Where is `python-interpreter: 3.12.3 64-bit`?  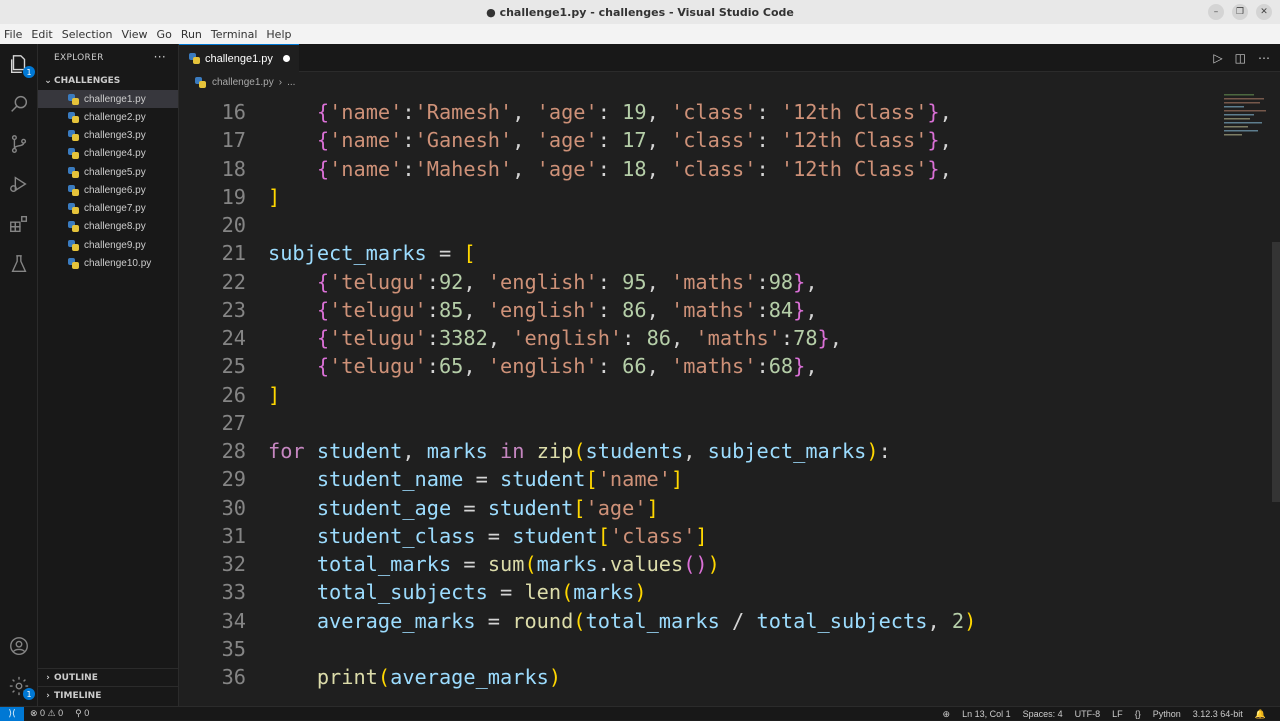
python-interpreter: 3.12.3 64-bit is located at coordinates (1218, 714).